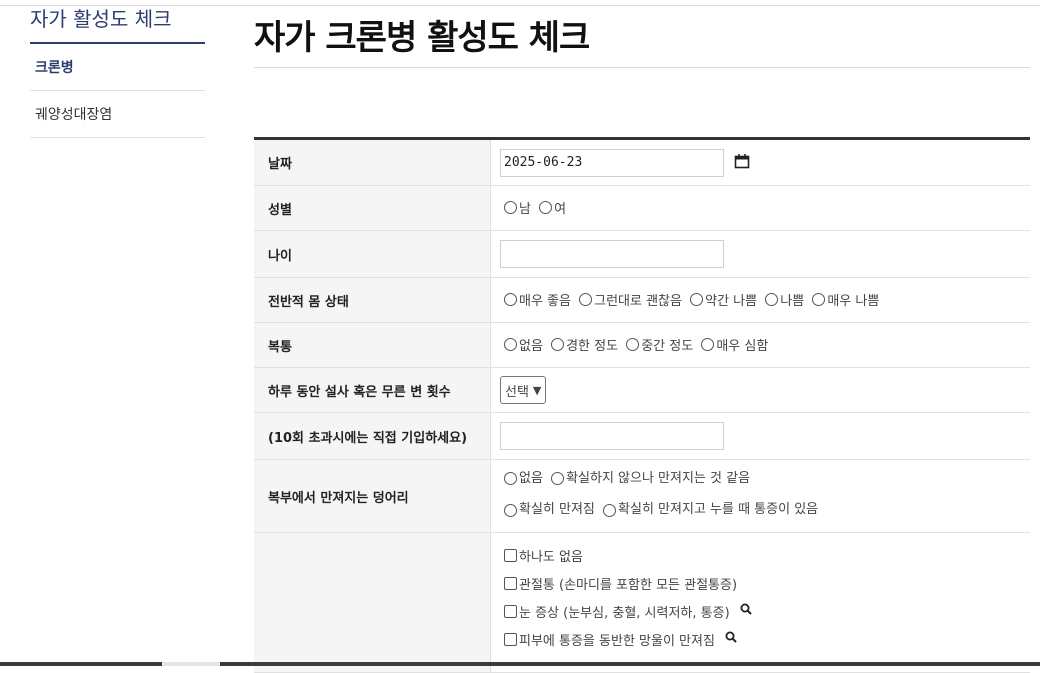  Describe the element at coordinates (372, 300) in the screenshot. I see `condition-label: 전반적 몸 상태` at that location.